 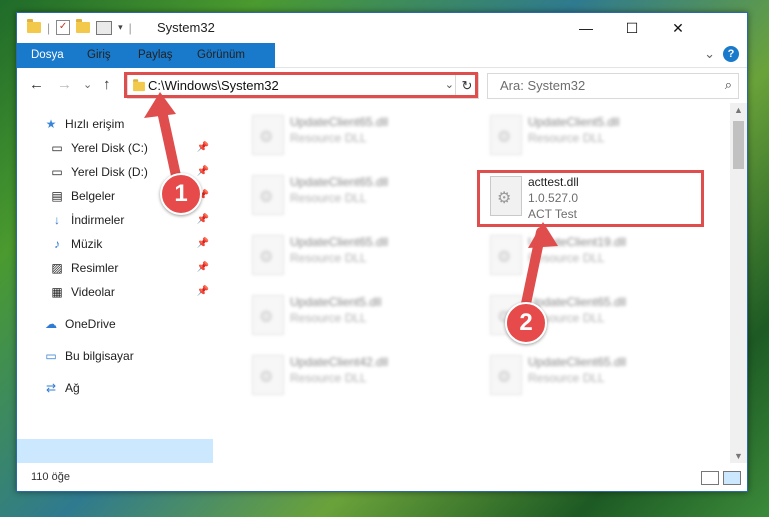 I want to click on file-name: acttest.dll, so click(x=553, y=182).